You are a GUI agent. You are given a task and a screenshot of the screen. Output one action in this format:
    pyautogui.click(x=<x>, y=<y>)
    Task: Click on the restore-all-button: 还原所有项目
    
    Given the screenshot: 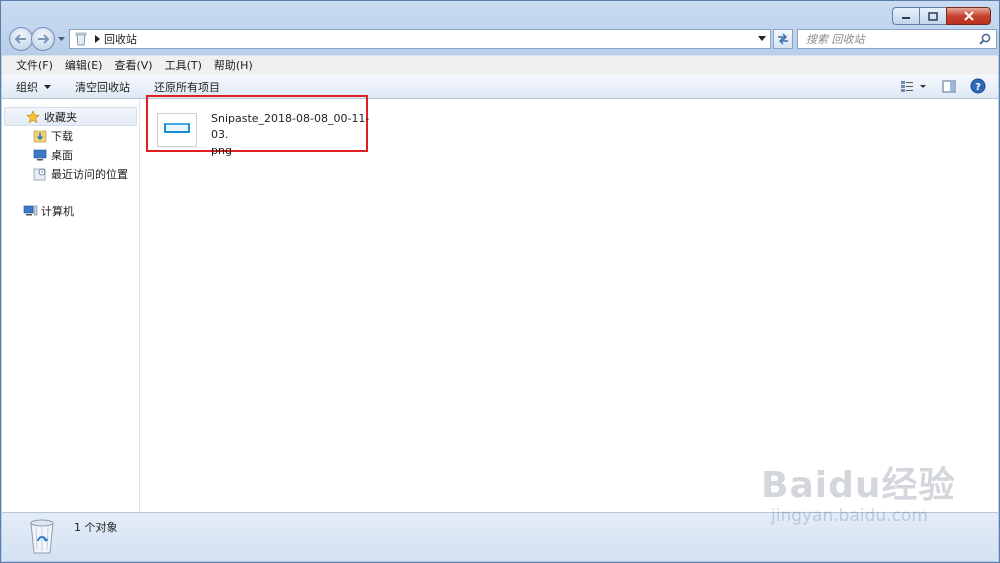 What is the action you would take?
    pyautogui.click(x=187, y=87)
    